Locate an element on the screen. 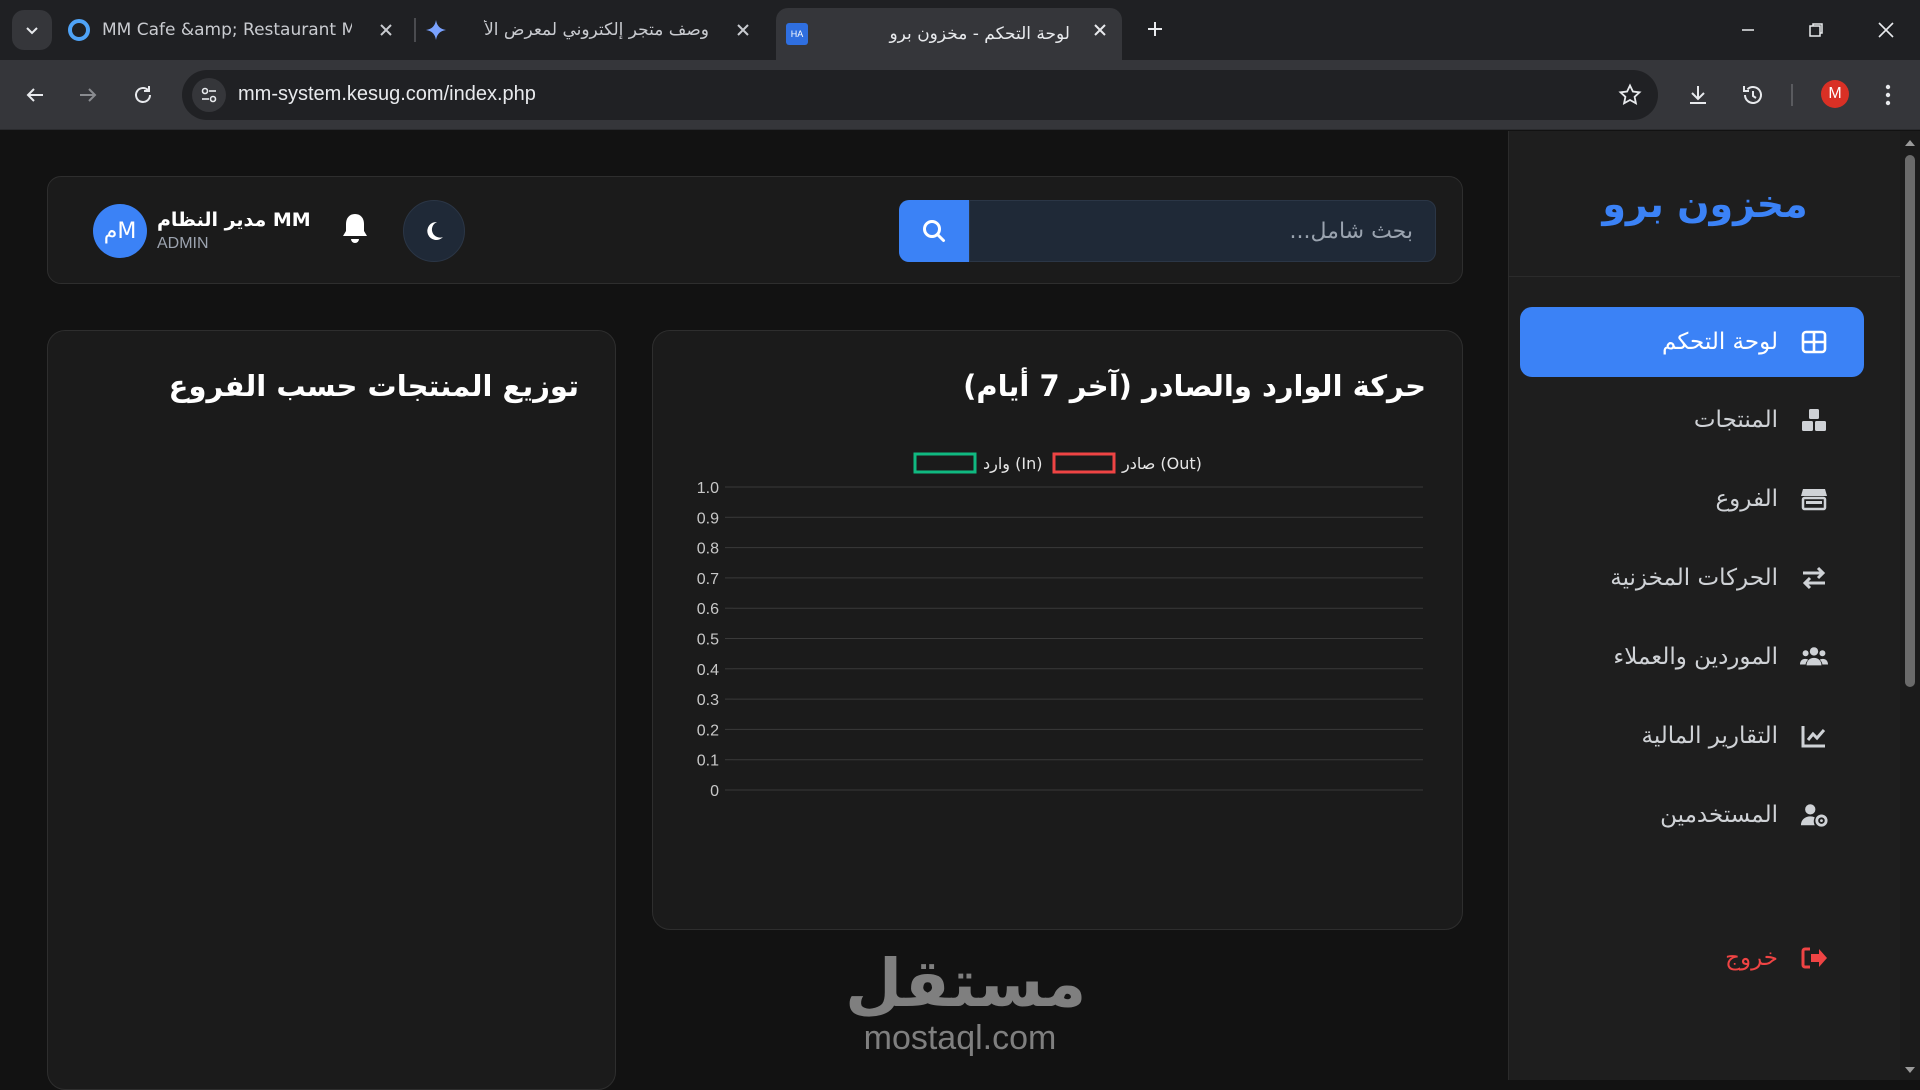 This screenshot has width=1920, height=1090. user-info: مدير النظام MM ADMIN is located at coordinates (234, 231).